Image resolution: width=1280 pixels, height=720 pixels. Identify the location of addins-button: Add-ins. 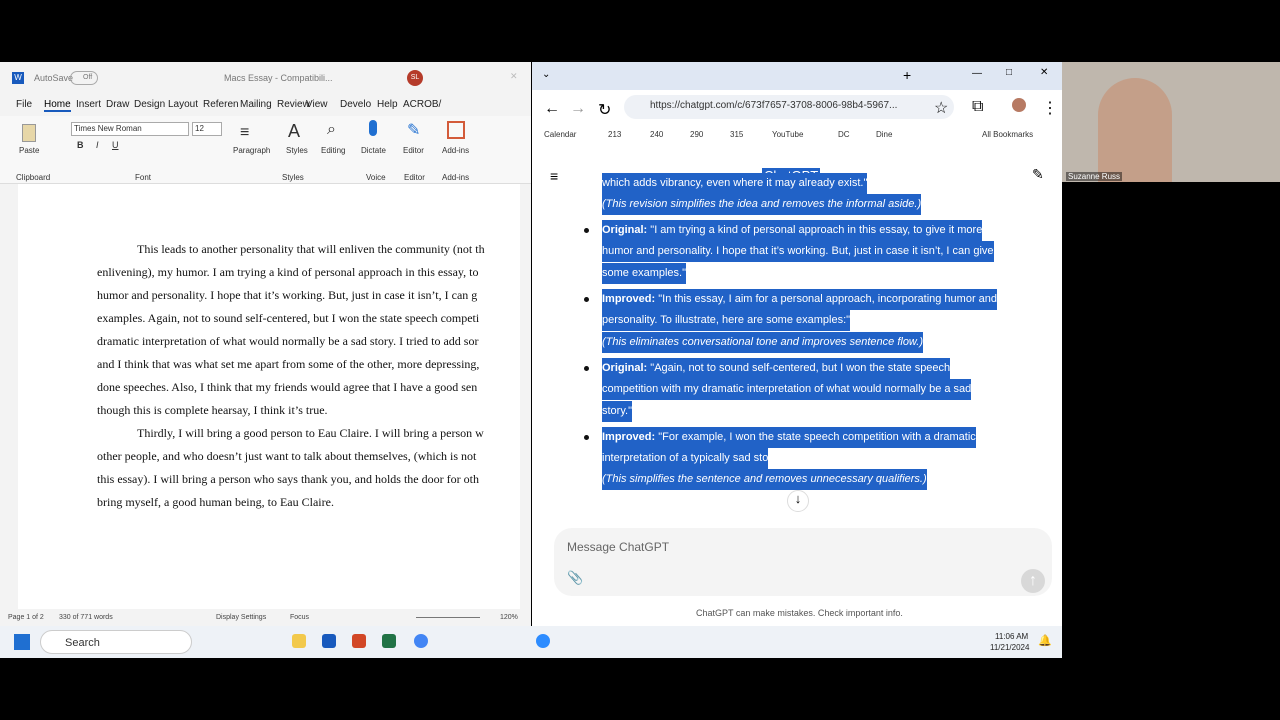
(455, 150).